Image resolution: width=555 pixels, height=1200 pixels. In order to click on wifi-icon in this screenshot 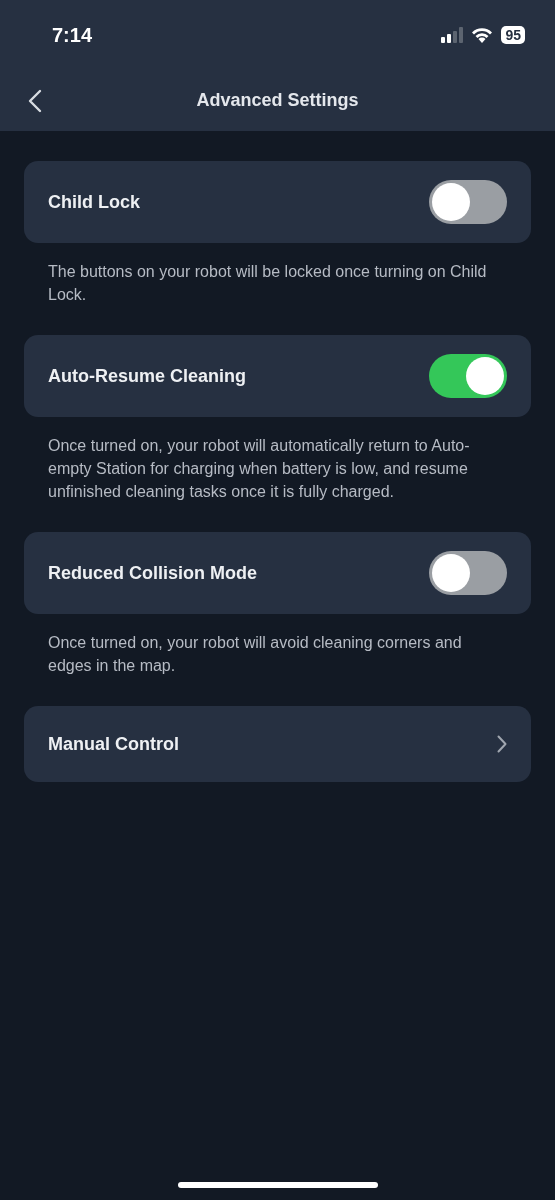, I will do `click(482, 35)`.